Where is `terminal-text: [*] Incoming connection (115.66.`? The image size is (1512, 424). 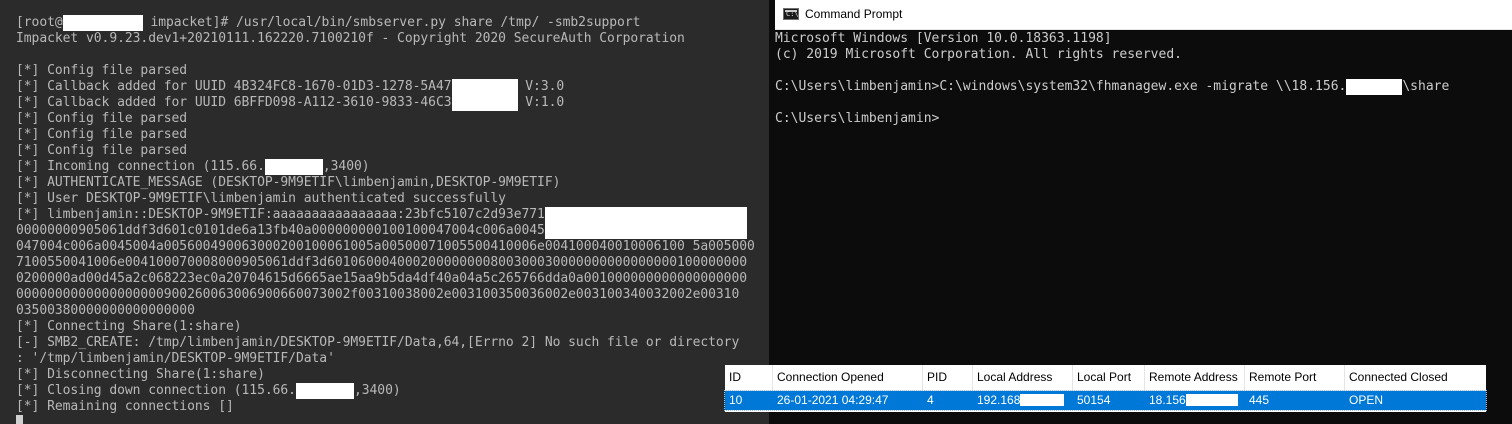 terminal-text: [*] Incoming connection (115.66. is located at coordinates (140, 166).